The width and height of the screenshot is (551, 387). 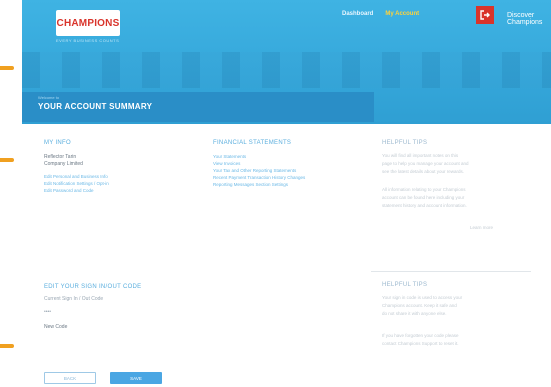 What do you see at coordinates (47, 312) in the screenshot?
I see `current-code-field: ••••` at bounding box center [47, 312].